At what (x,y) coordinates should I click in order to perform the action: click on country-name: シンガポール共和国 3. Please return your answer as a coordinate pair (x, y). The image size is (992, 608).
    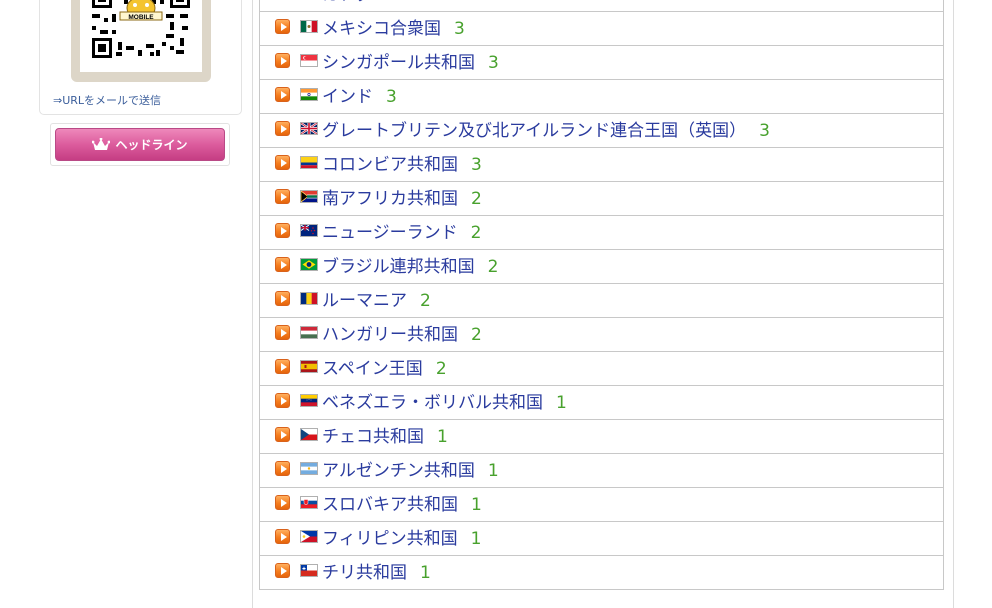
    Looking at the image, I should click on (410, 63).